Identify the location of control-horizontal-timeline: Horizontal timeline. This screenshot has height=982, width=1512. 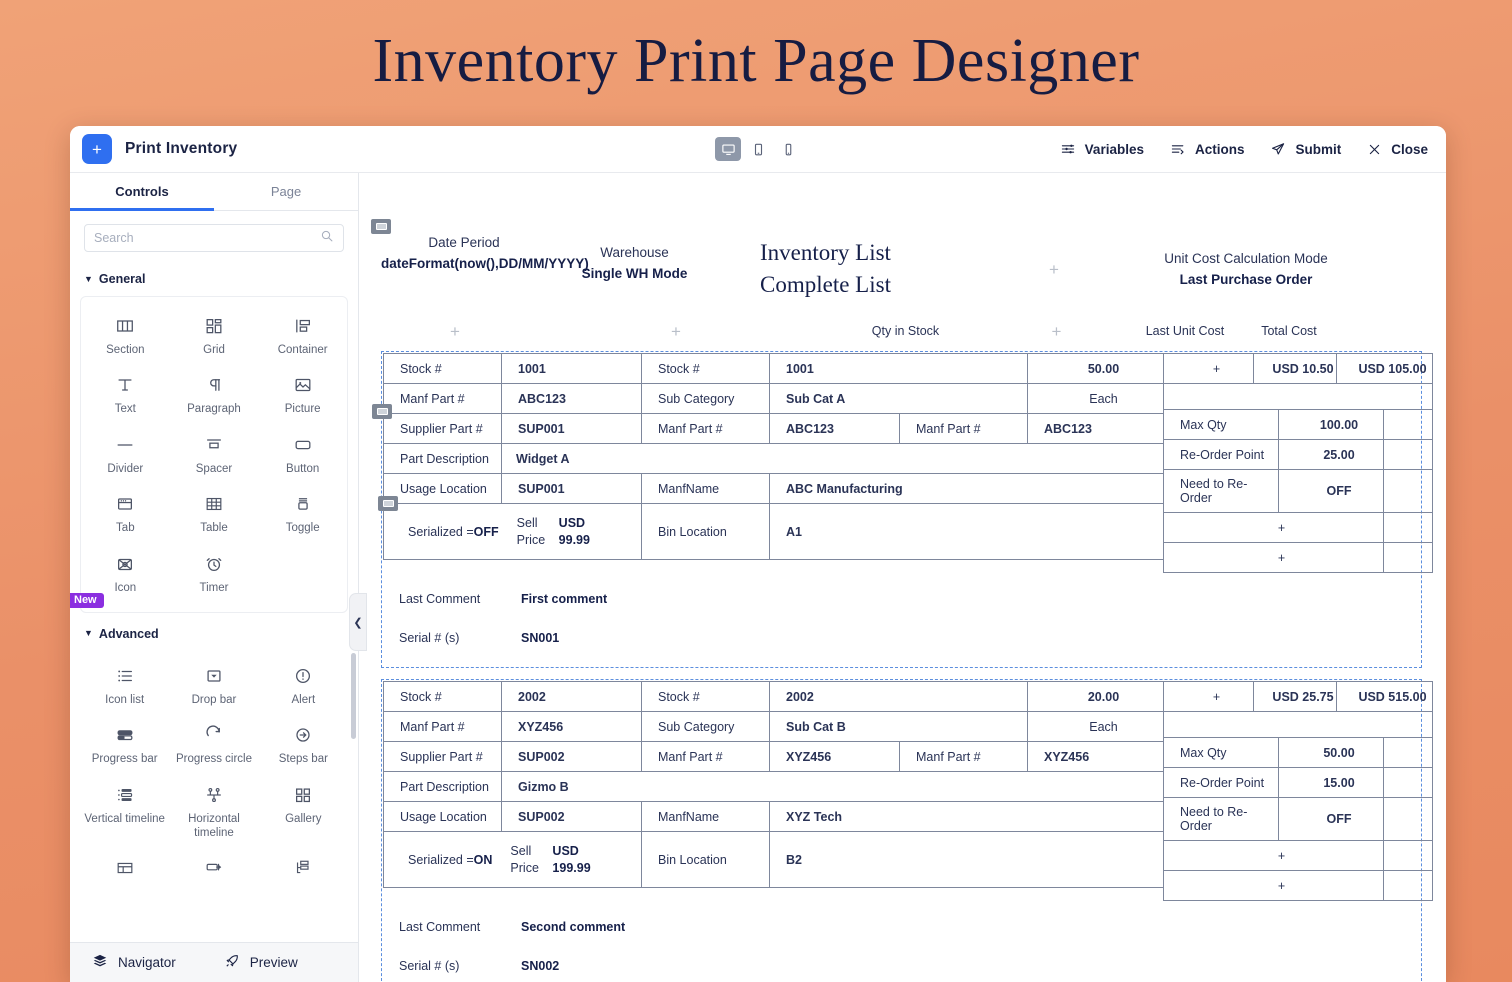
(213, 811).